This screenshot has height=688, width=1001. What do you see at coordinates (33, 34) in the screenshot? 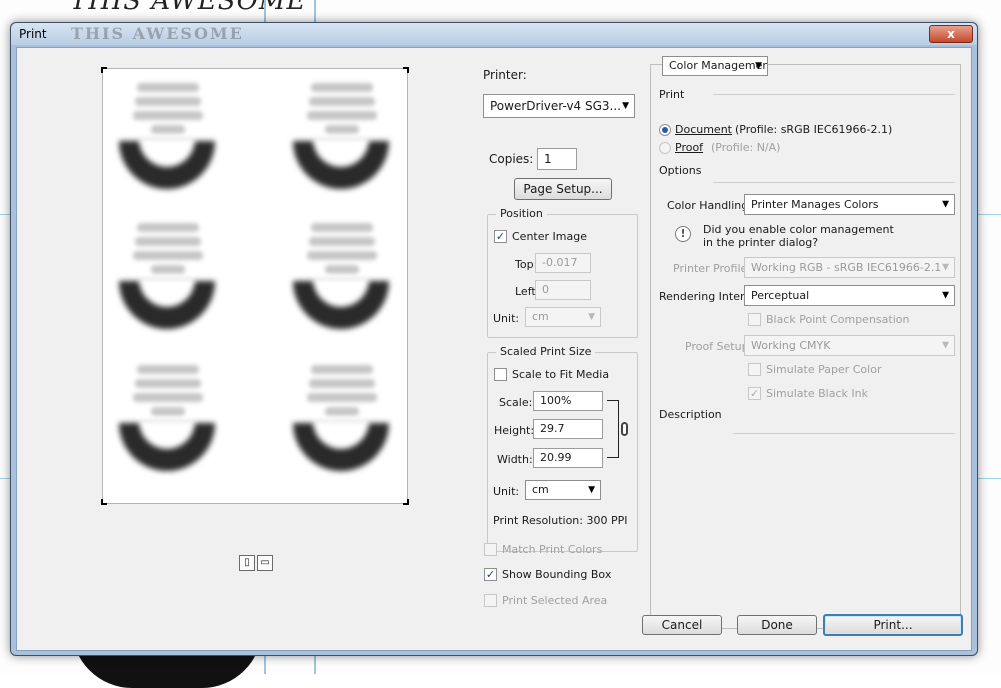
I see `dialog-title: Print` at bounding box center [33, 34].